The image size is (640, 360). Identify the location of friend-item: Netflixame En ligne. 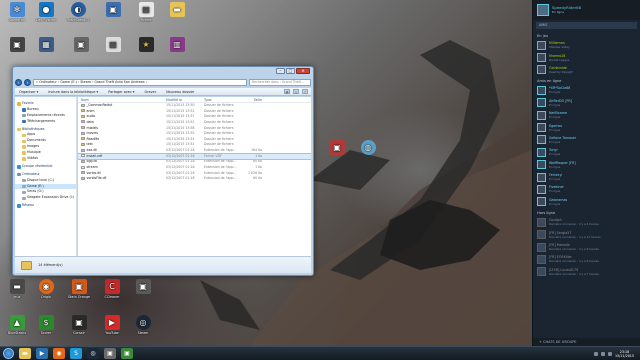
(586, 115).